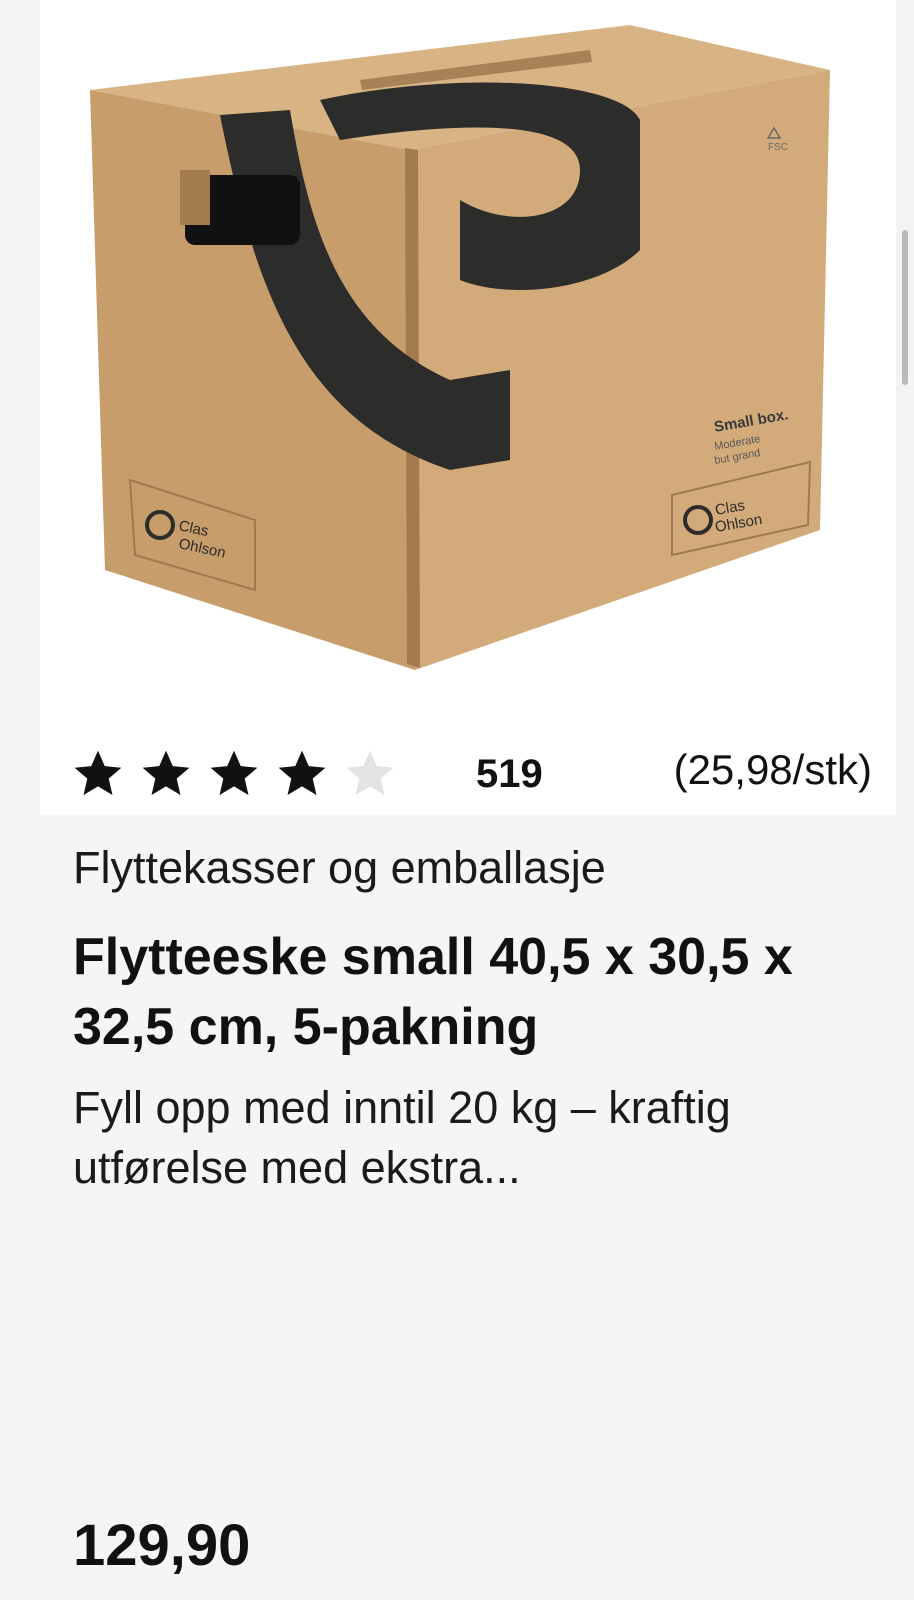 Image resolution: width=914 pixels, height=1600 pixels. Describe the element at coordinates (370, 776) in the screenshot. I see `star-empty-icon` at that location.